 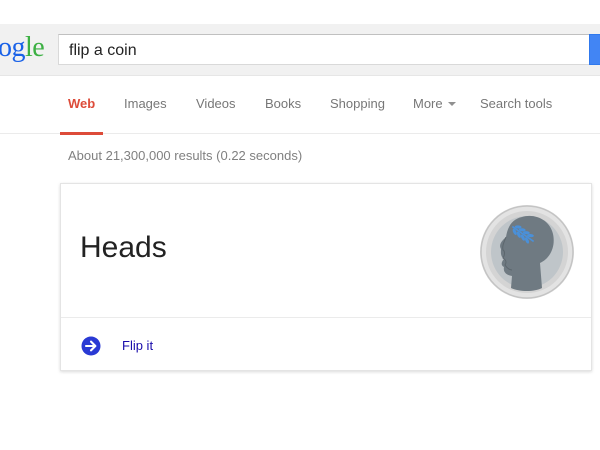 I want to click on tab-shopping: Shopping, so click(x=357, y=115).